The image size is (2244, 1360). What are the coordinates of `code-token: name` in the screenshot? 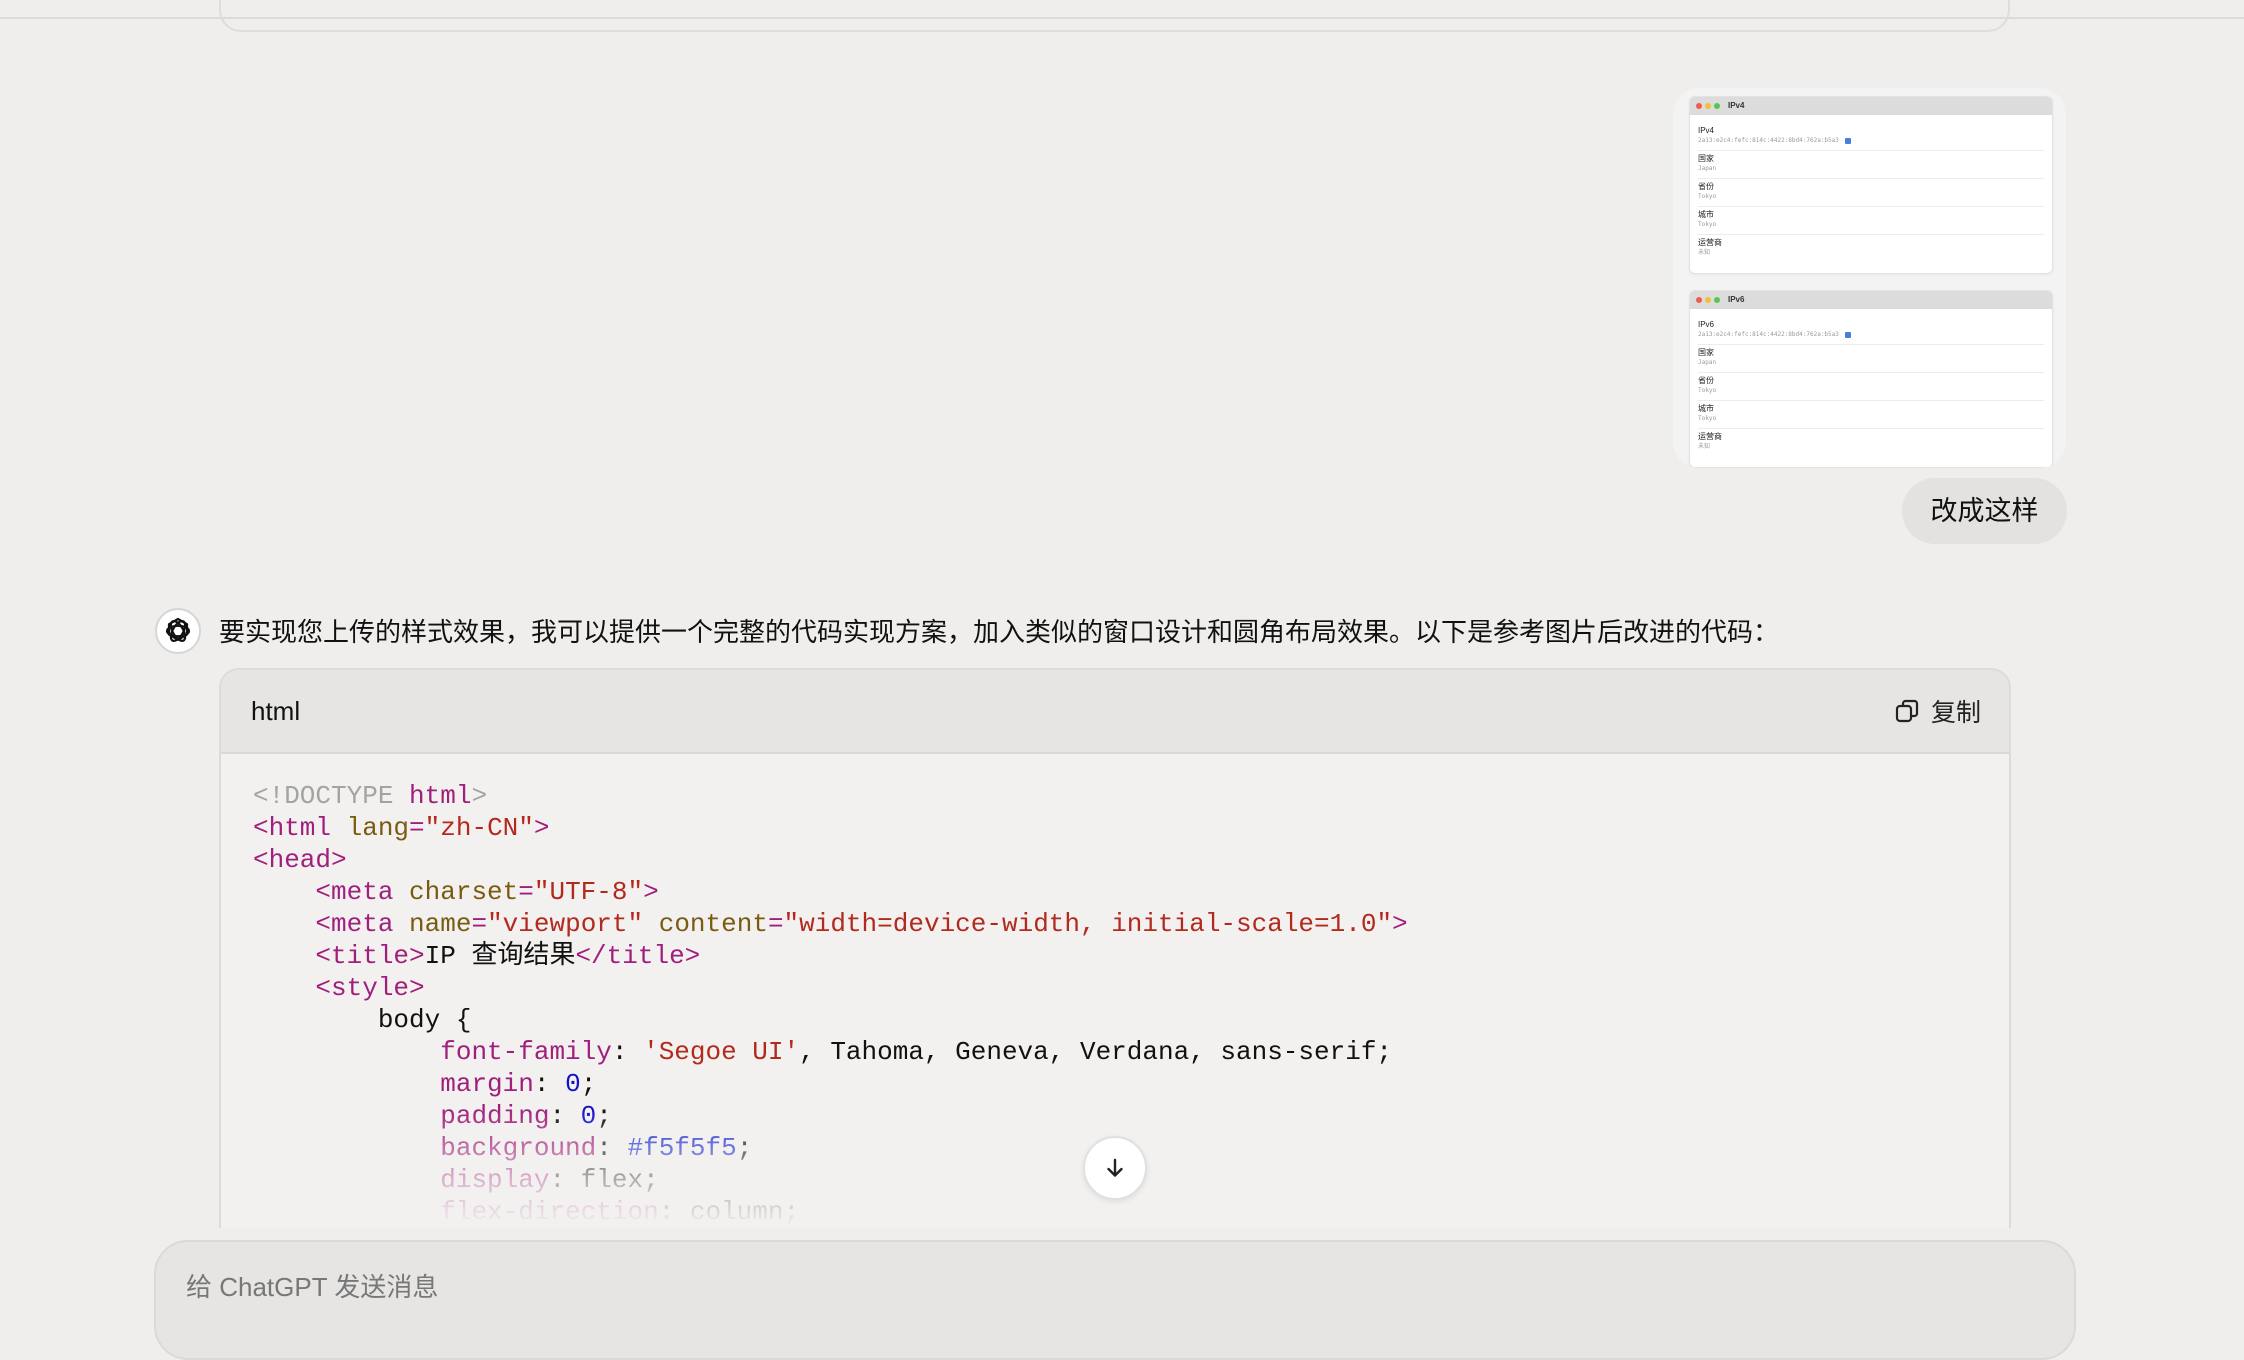 It's located at (440, 924).